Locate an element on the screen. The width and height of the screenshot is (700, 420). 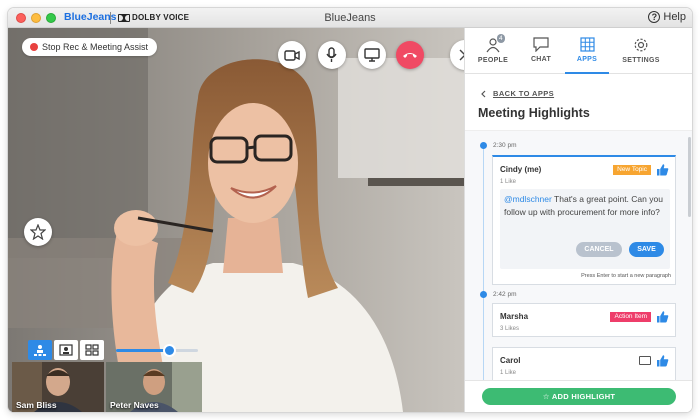
editor-hint: Press Enter to start a new paragraph is located at coordinates (626, 276).